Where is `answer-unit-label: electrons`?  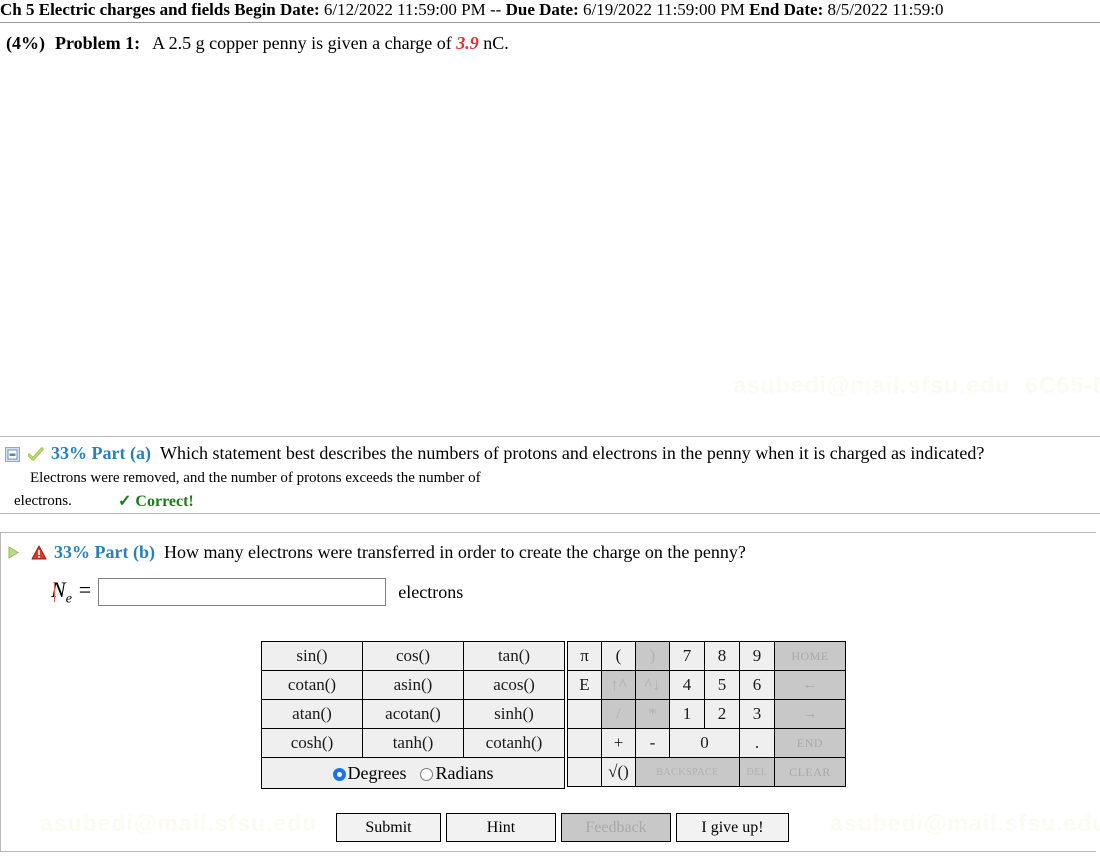 answer-unit-label: electrons is located at coordinates (431, 591).